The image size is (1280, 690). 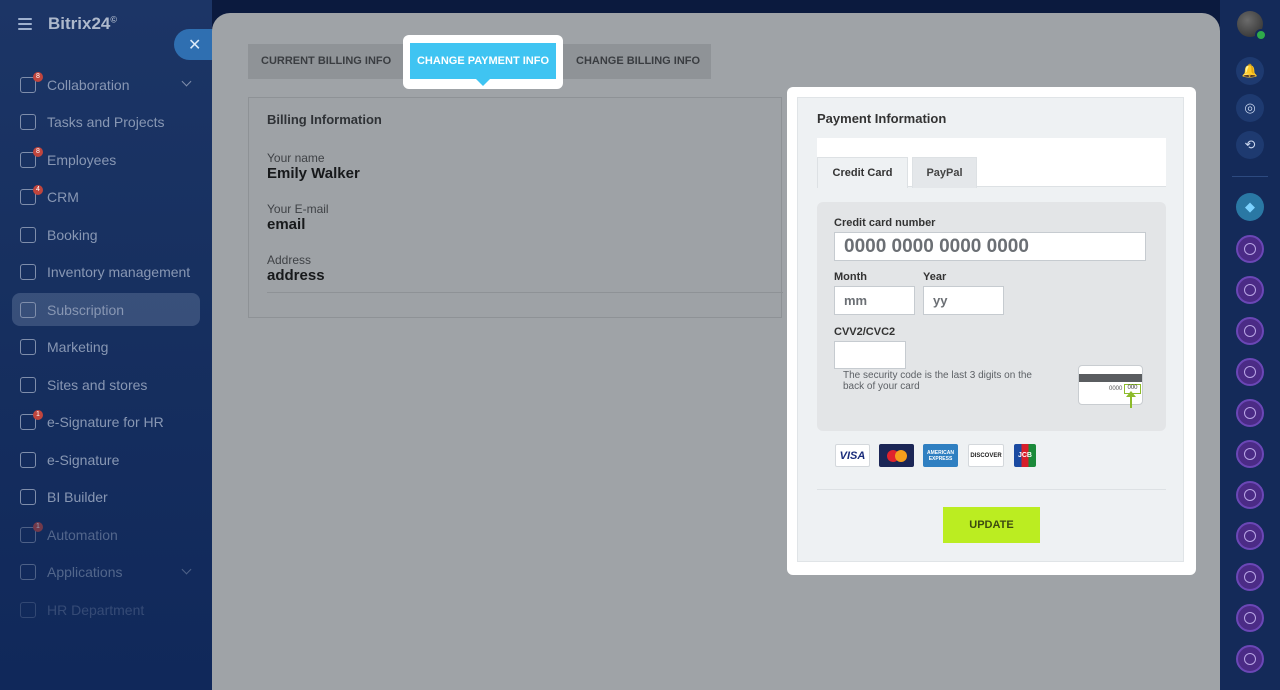 What do you see at coordinates (1131, 399) in the screenshot?
I see `arrow-up-icon` at bounding box center [1131, 399].